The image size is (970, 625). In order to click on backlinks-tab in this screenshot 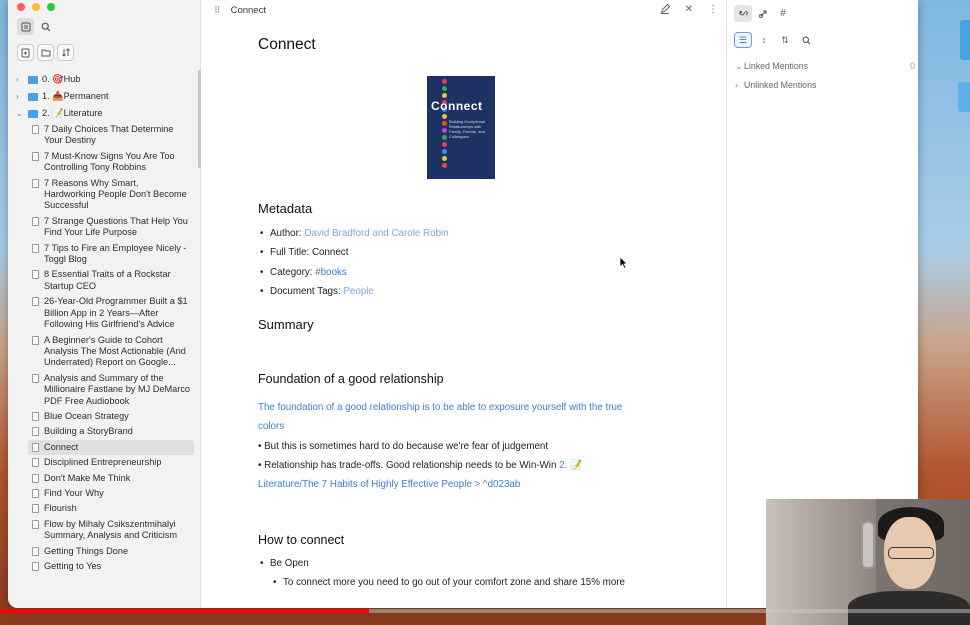, I will do `click(743, 13)`.